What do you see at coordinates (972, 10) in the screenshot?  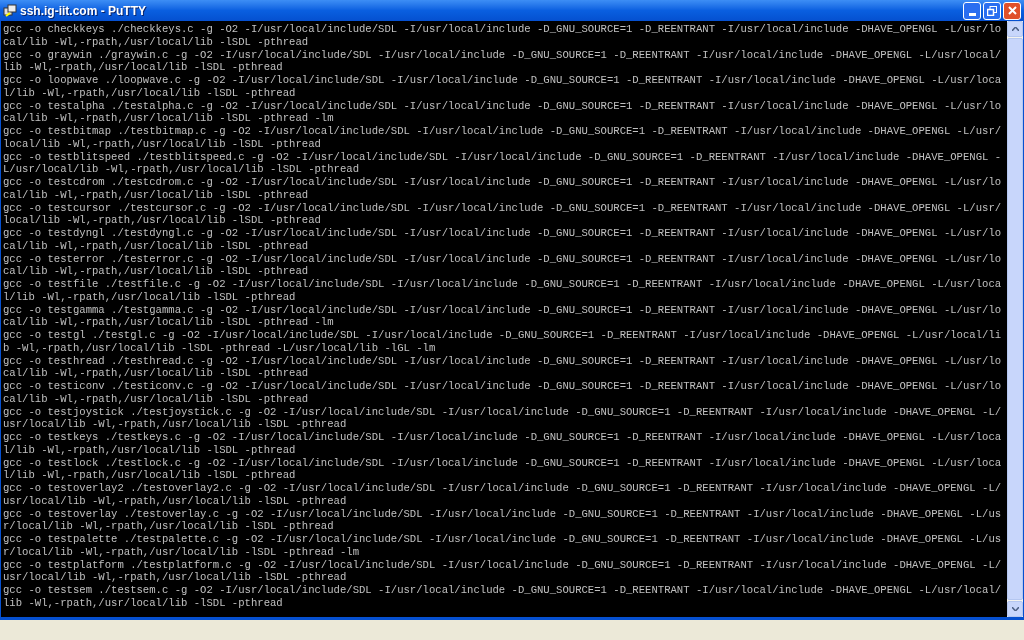 I see `minimize-button` at bounding box center [972, 10].